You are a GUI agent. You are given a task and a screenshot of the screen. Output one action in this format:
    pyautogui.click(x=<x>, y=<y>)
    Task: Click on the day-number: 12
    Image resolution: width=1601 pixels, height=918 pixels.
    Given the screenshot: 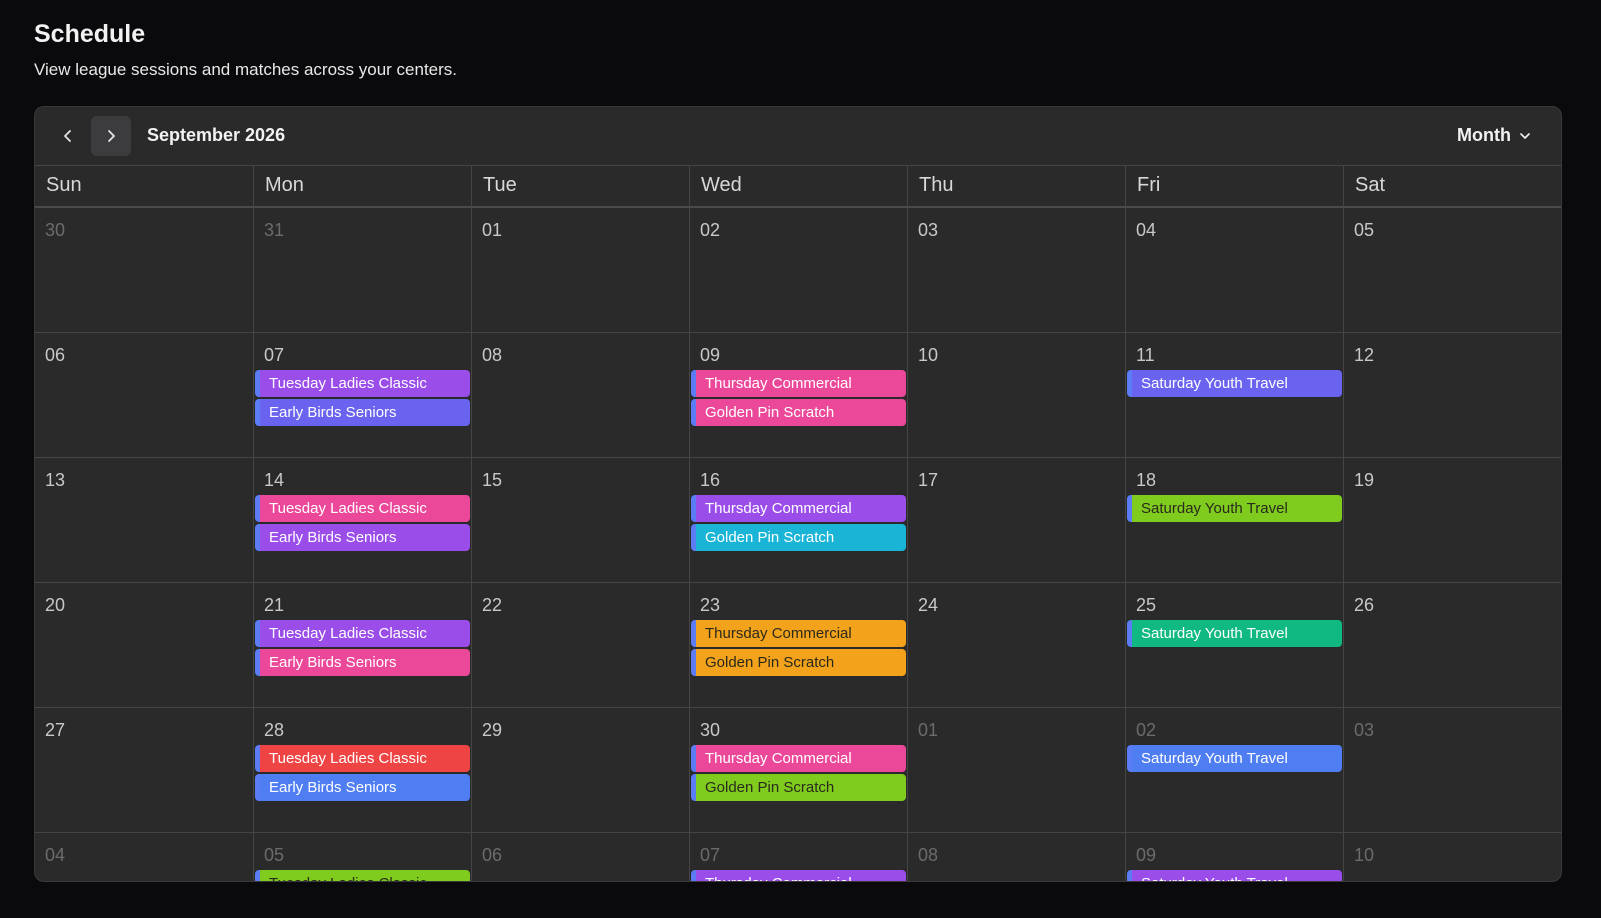 What is the action you would take?
    pyautogui.click(x=1364, y=355)
    